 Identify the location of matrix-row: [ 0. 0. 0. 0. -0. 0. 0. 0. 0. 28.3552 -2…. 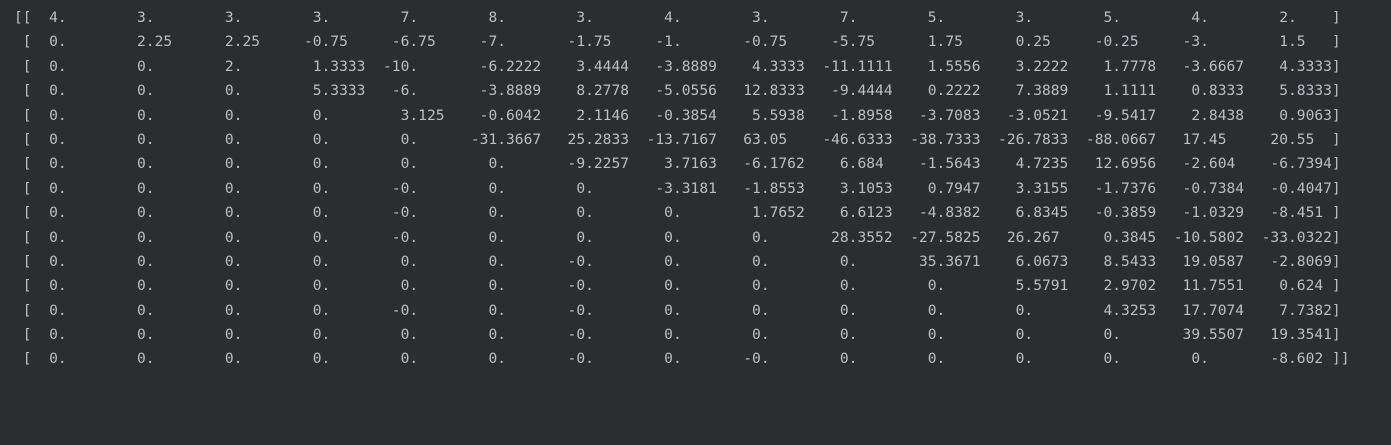
(677, 237).